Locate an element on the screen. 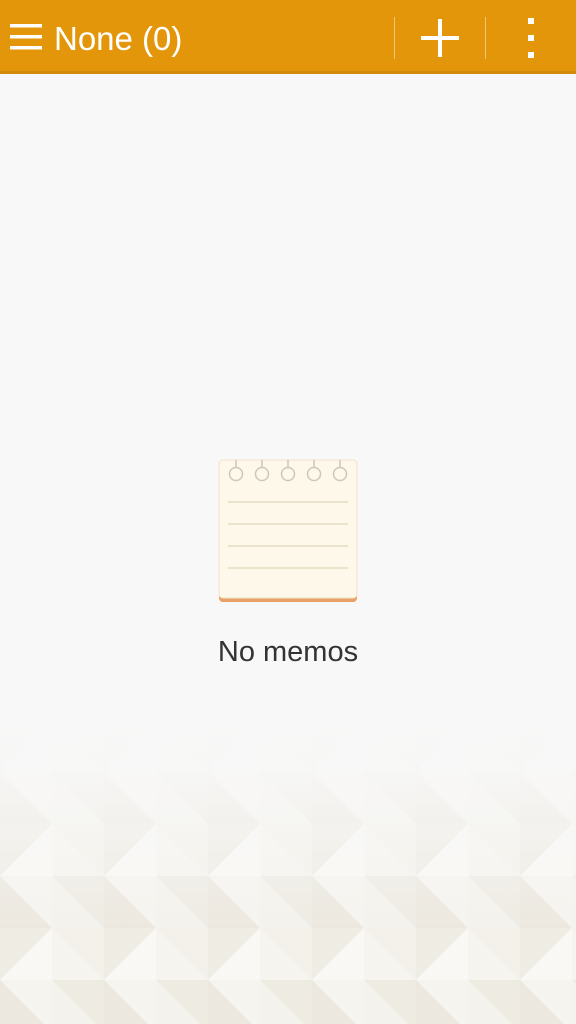 The image size is (576, 1024). plus-icon is located at coordinates (440, 38).